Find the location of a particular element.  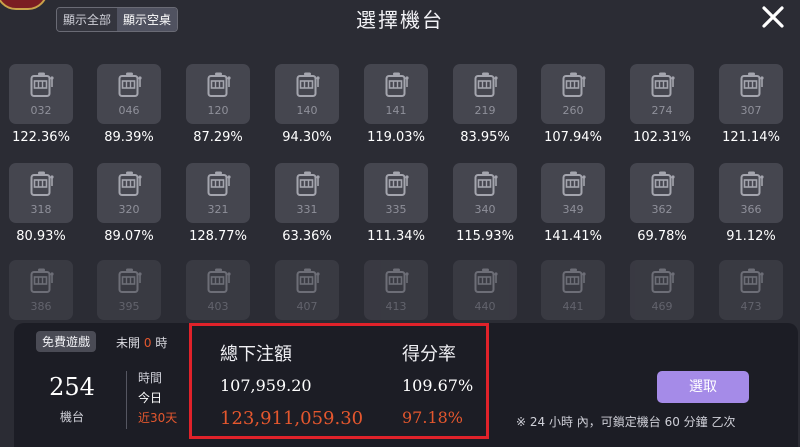

machine-tile: 340 115.93% is located at coordinates (485, 203).